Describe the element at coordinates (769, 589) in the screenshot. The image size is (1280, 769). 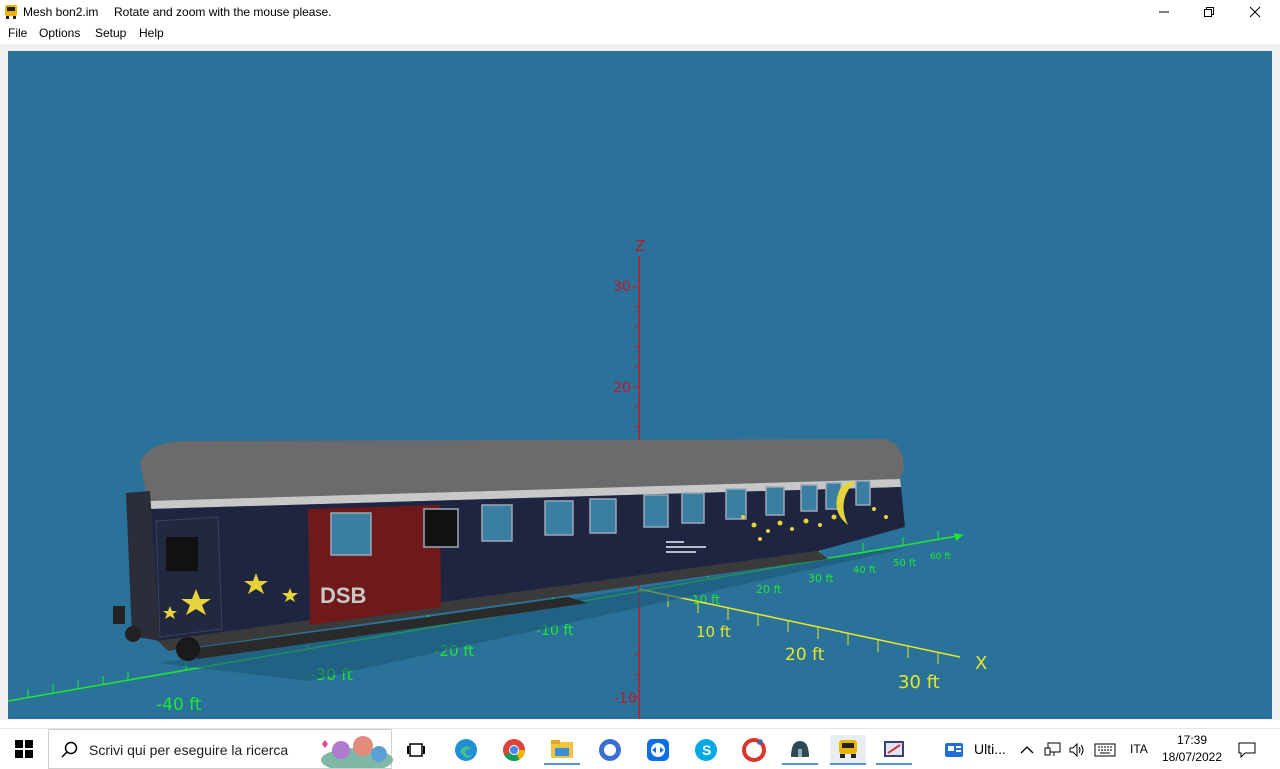
I see `y-tick-20: 20 ft` at that location.